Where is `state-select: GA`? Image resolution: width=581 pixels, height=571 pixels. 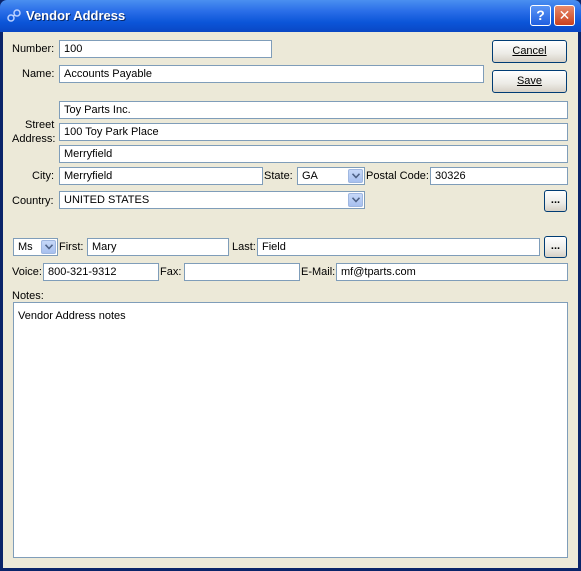
state-select: GA is located at coordinates (331, 176).